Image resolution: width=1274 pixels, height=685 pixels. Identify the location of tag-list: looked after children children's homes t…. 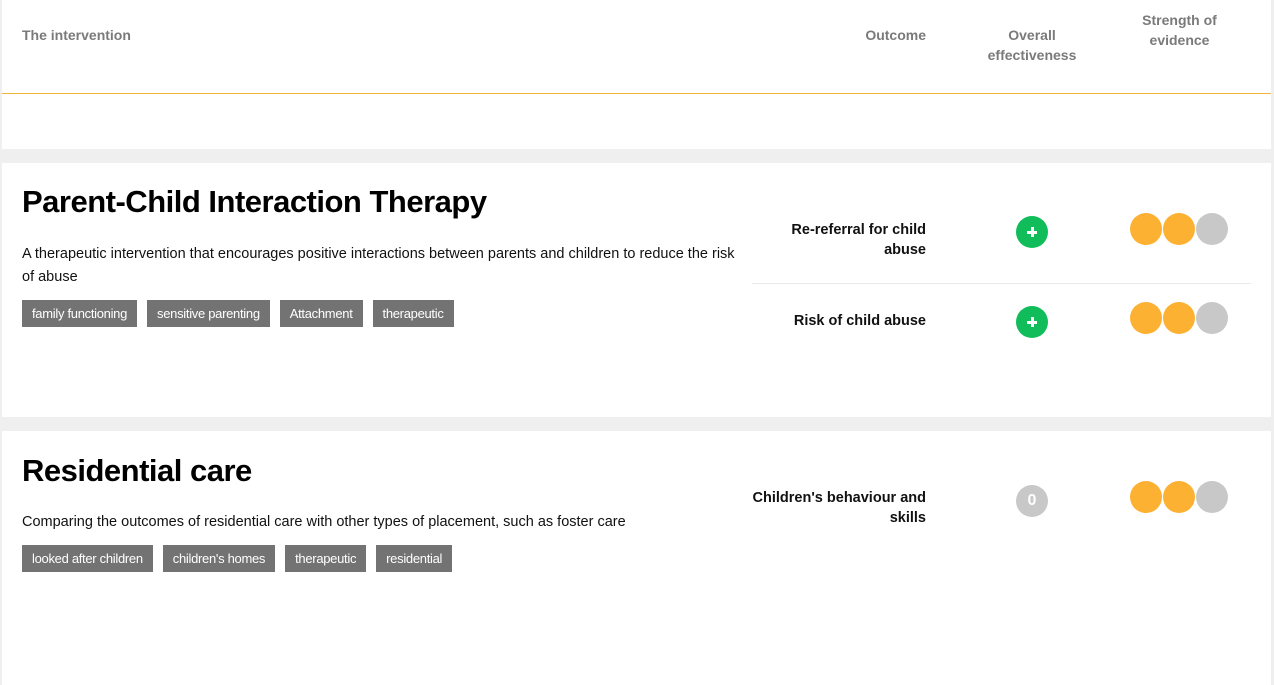
(237, 558).